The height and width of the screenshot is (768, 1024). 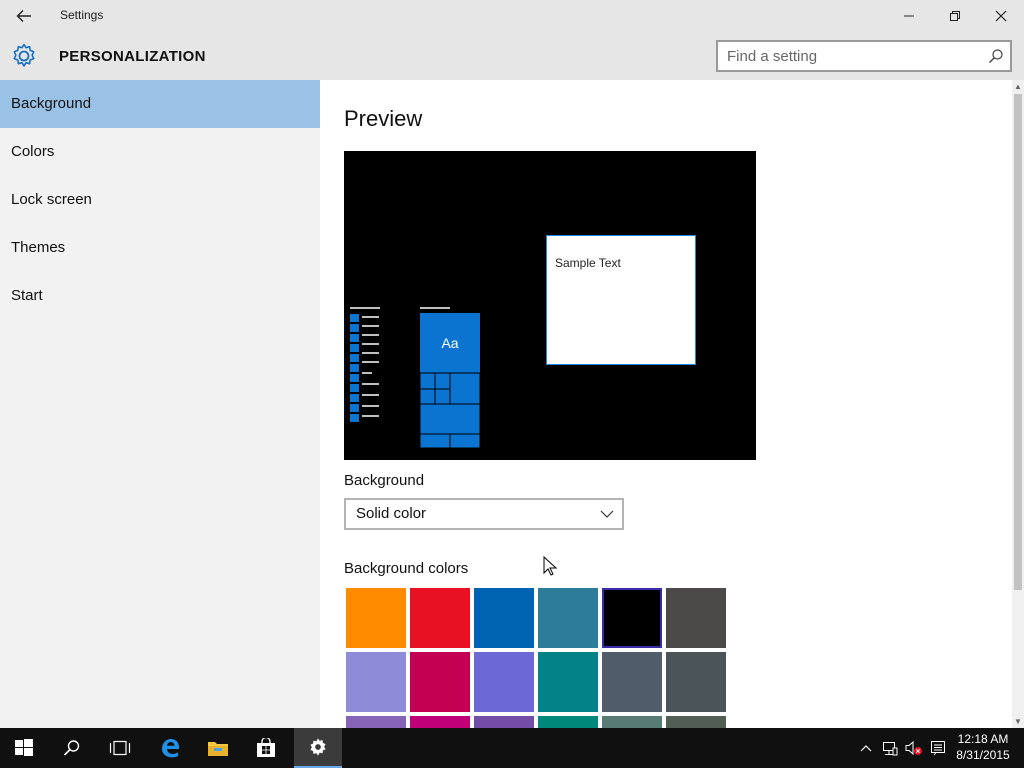 I want to click on close-button, so click(x=1001, y=16).